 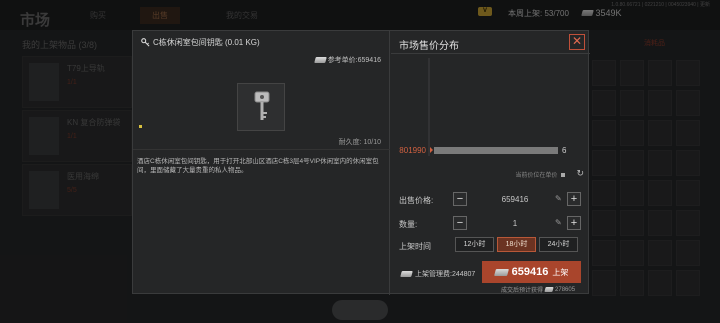 What do you see at coordinates (415, 246) in the screenshot?
I see `listing-time-label: 上架时间` at bounding box center [415, 246].